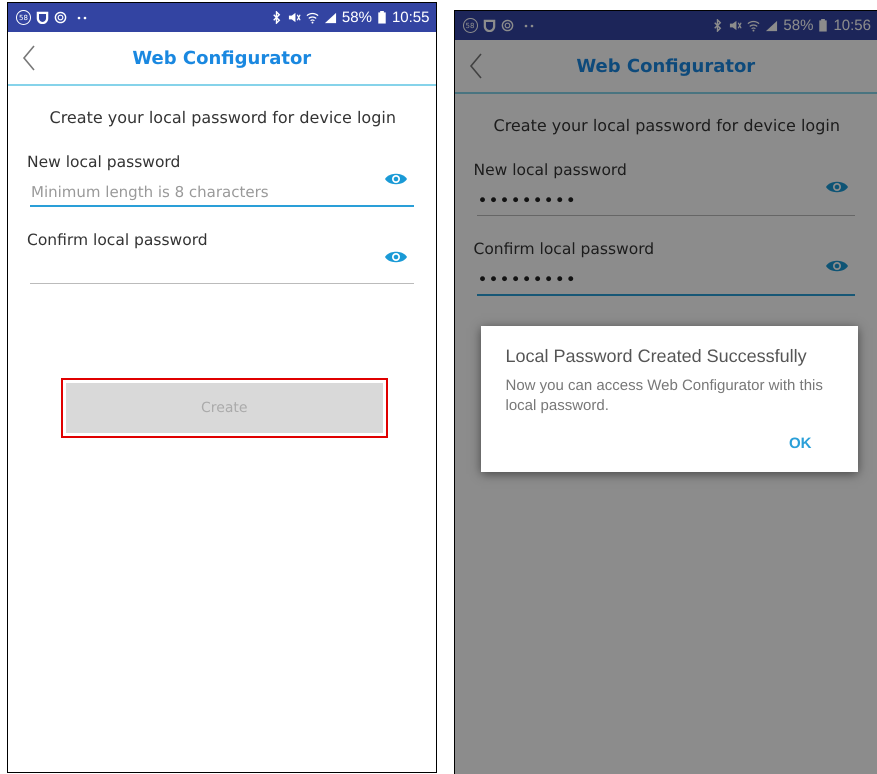  What do you see at coordinates (657, 356) in the screenshot?
I see `dialog-title: Local Password Created Successfully` at bounding box center [657, 356].